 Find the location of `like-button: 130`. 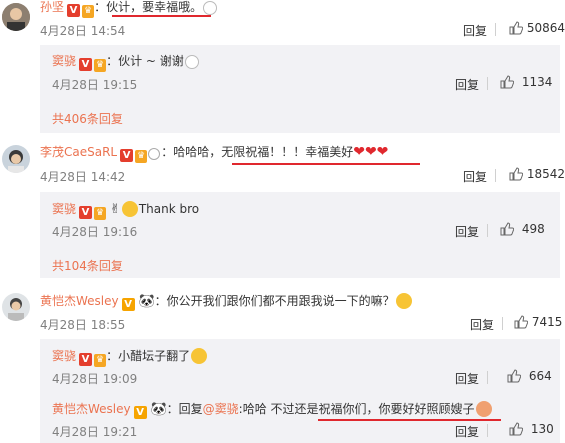

like-button: 130 is located at coordinates (531, 429).